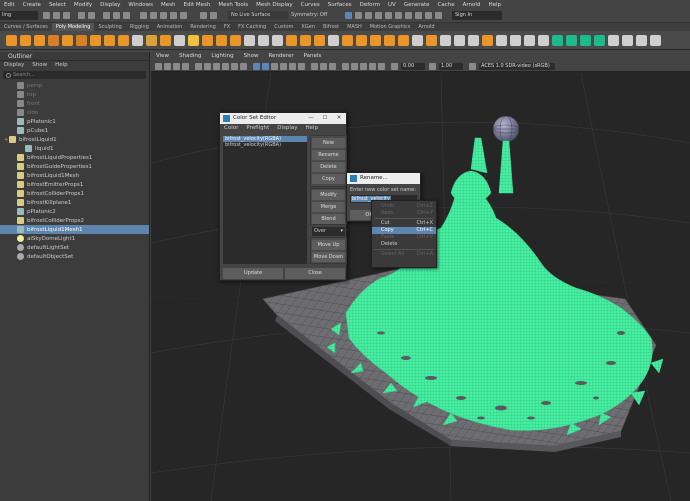 The image size is (690, 501). What do you see at coordinates (243, 66) in the screenshot?
I see `safe-action-icon` at bounding box center [243, 66].